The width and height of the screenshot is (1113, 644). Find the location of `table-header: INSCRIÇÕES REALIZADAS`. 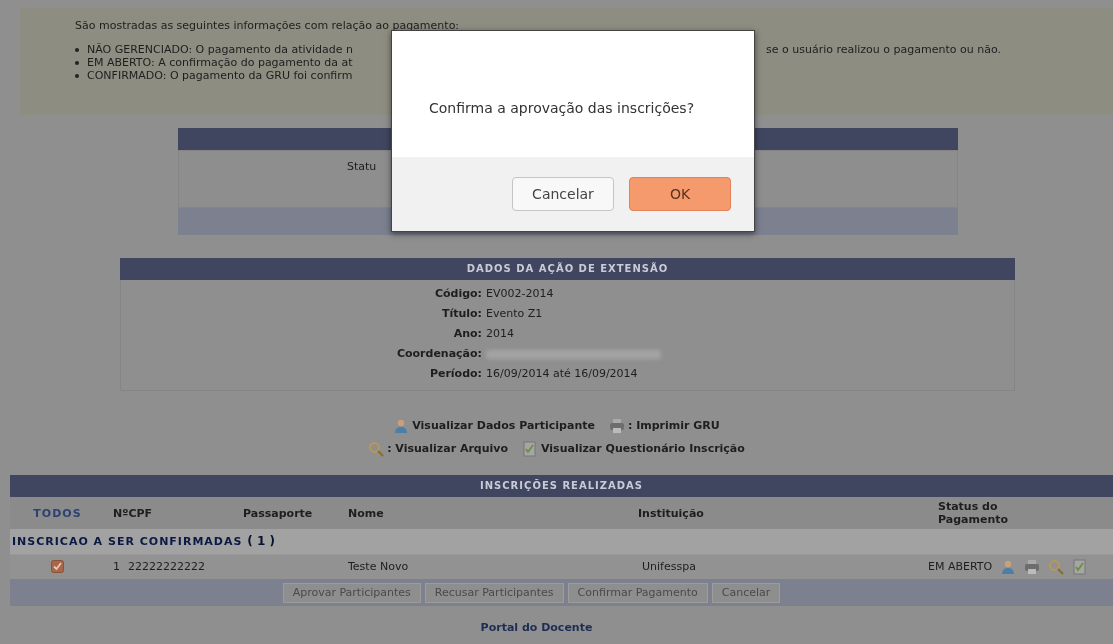

table-header: INSCRIÇÕES REALIZADAS is located at coordinates (561, 486).